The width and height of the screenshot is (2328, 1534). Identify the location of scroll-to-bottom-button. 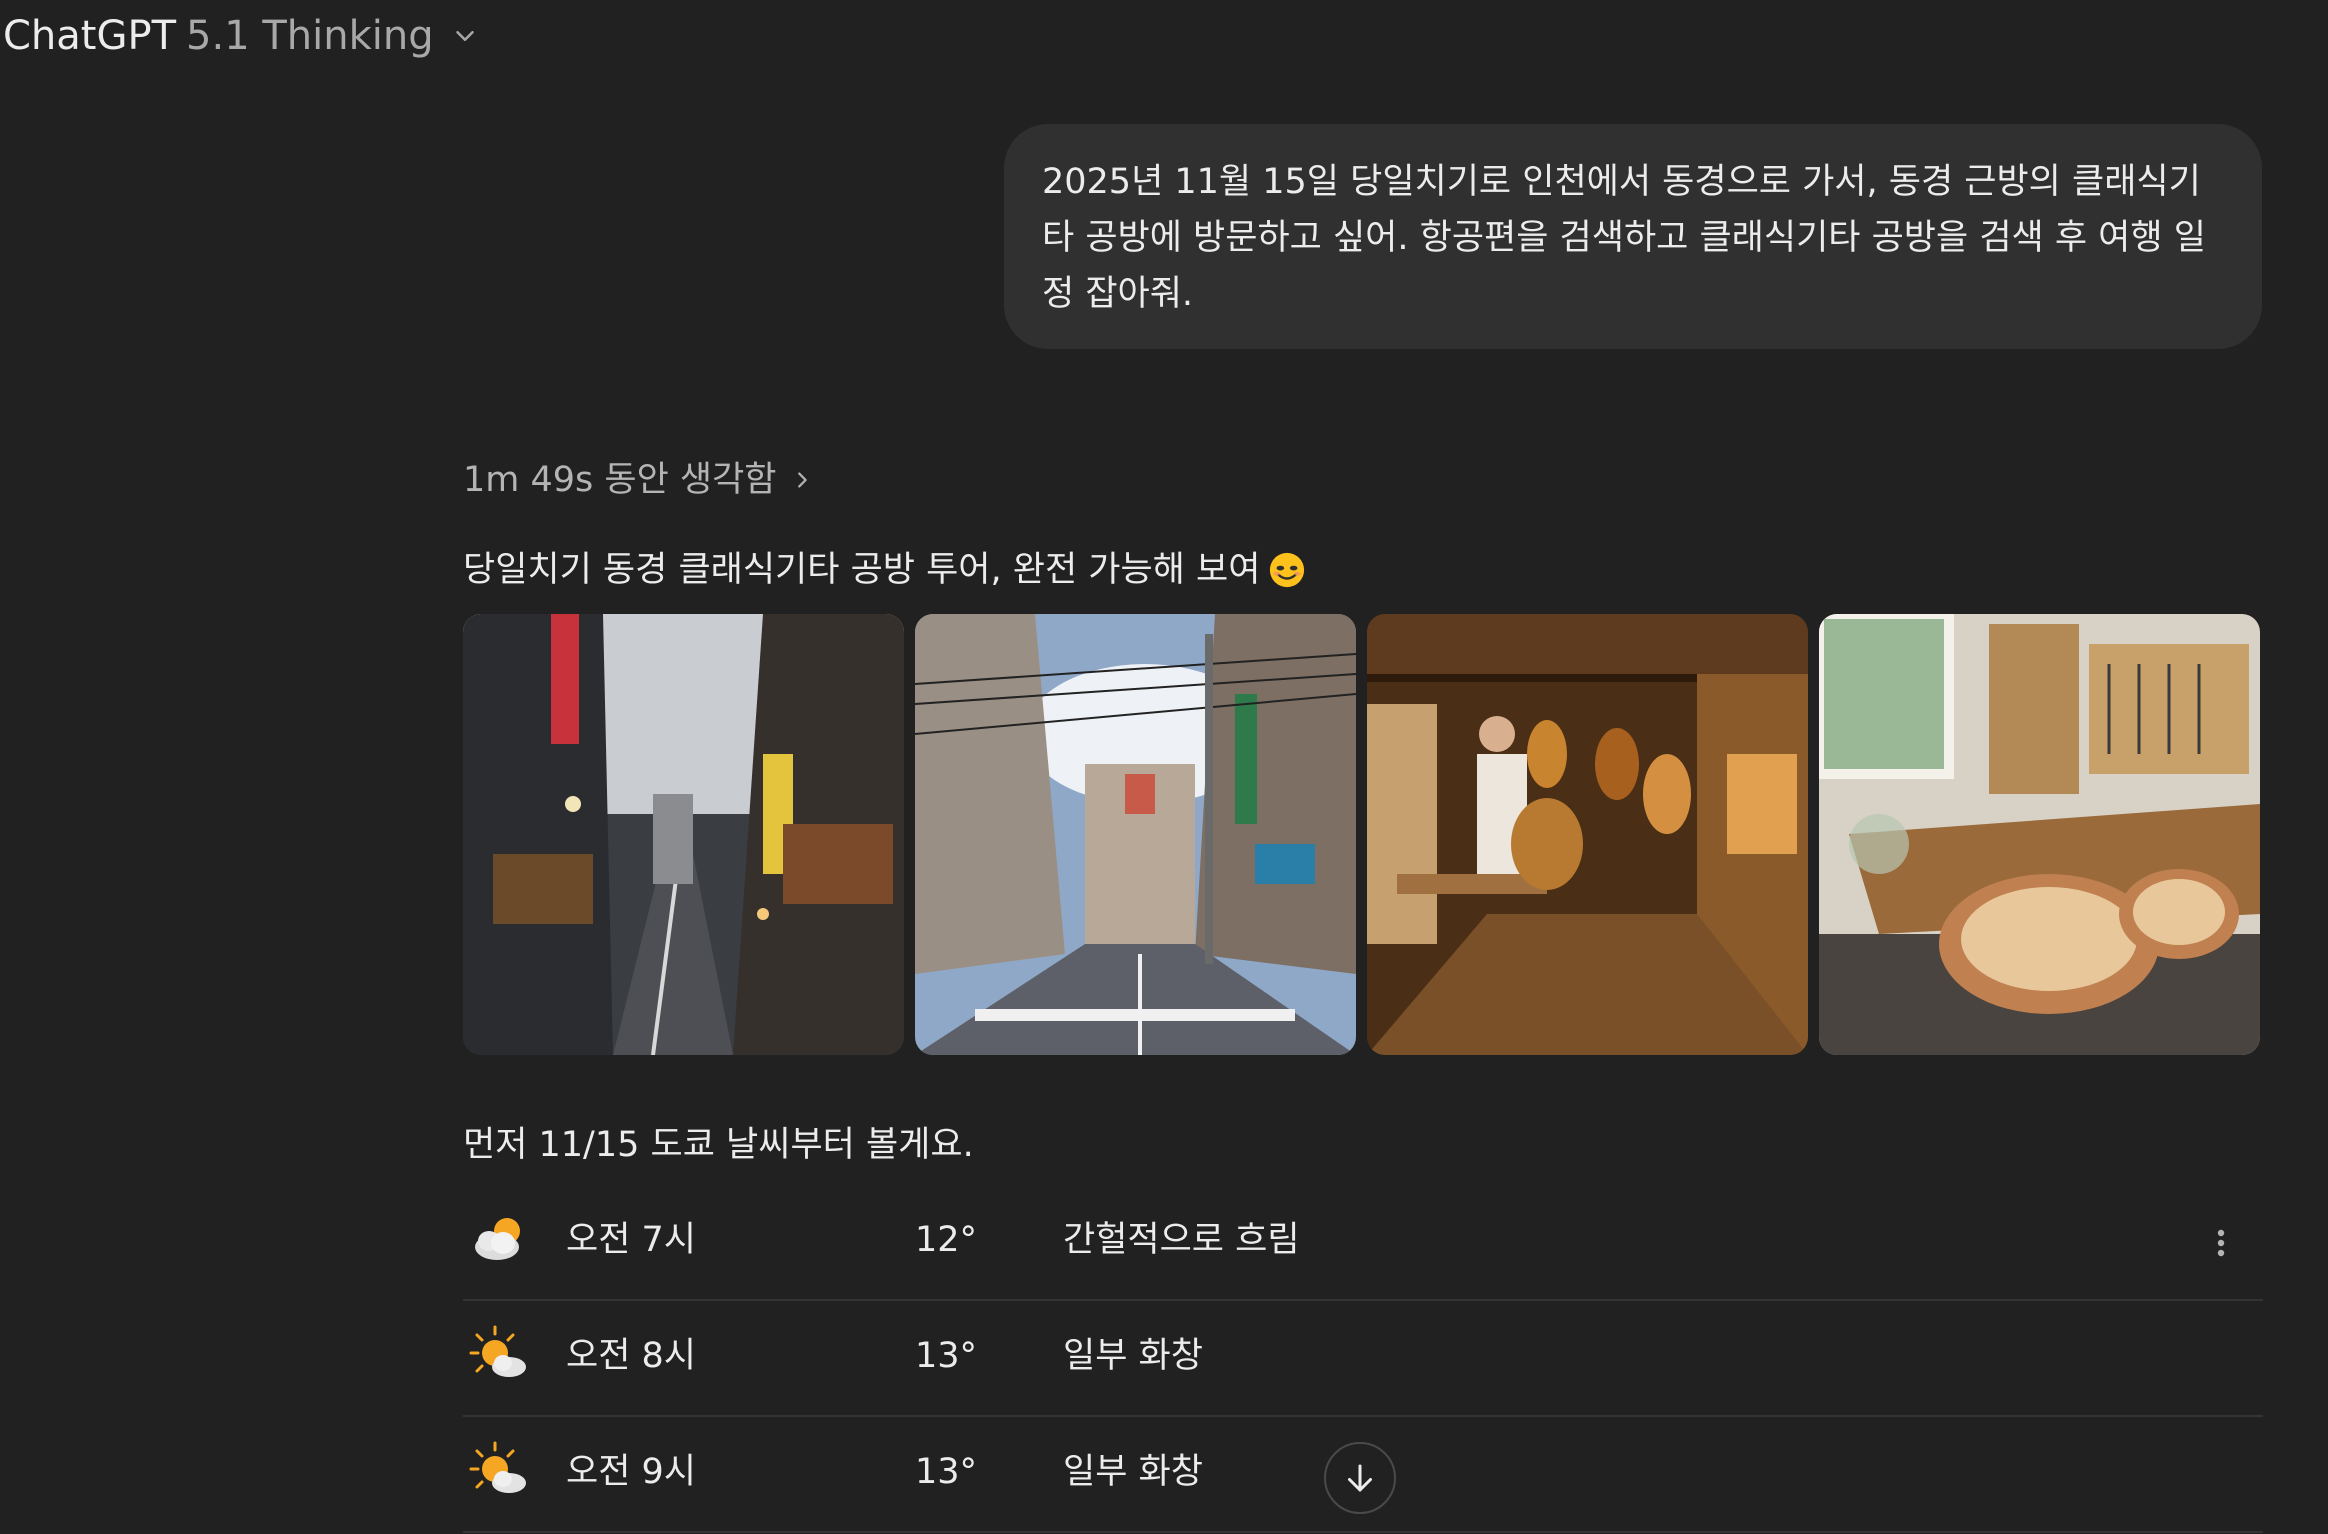
(1360, 1478).